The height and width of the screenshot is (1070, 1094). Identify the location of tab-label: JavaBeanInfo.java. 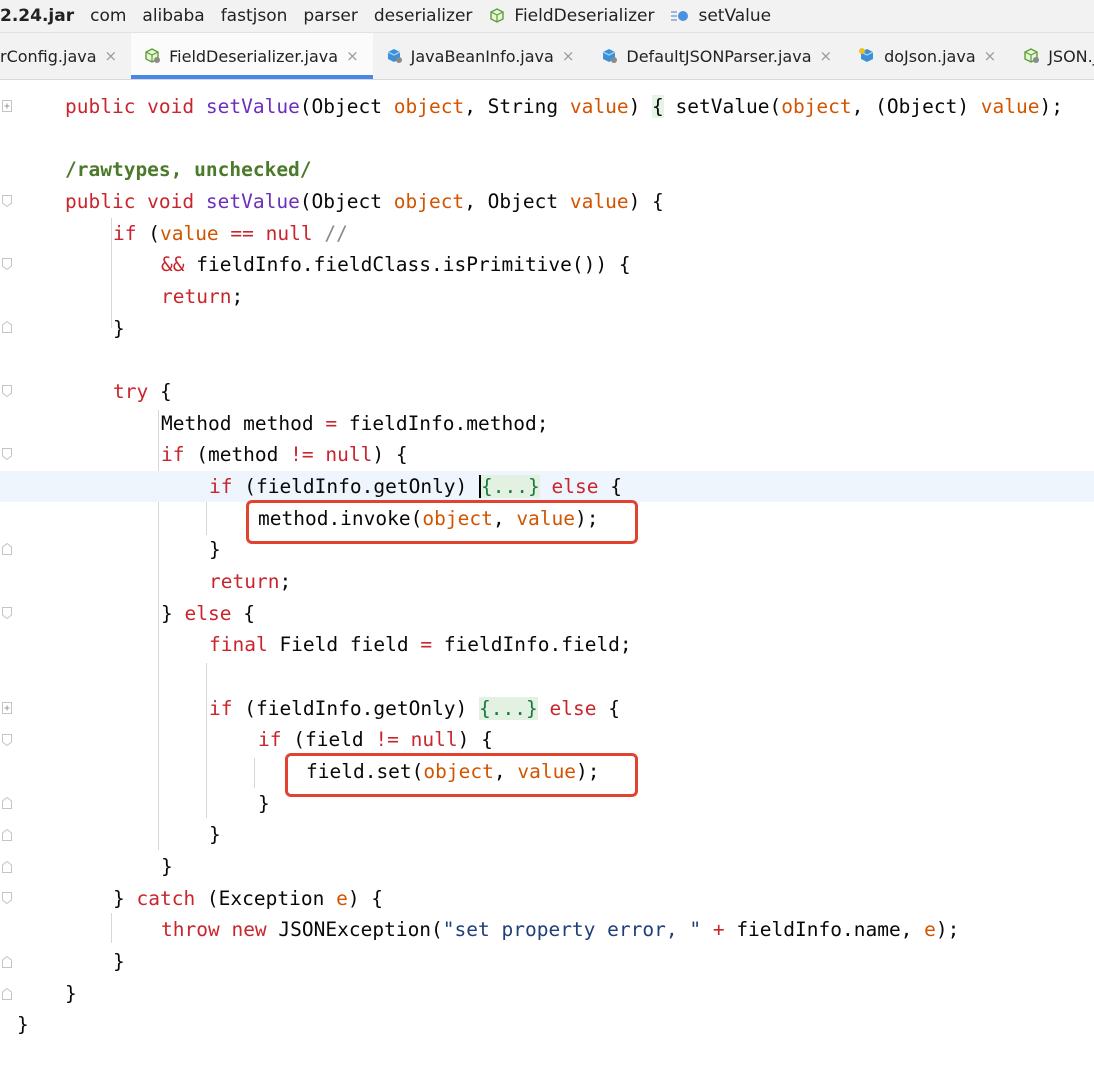
(482, 56).